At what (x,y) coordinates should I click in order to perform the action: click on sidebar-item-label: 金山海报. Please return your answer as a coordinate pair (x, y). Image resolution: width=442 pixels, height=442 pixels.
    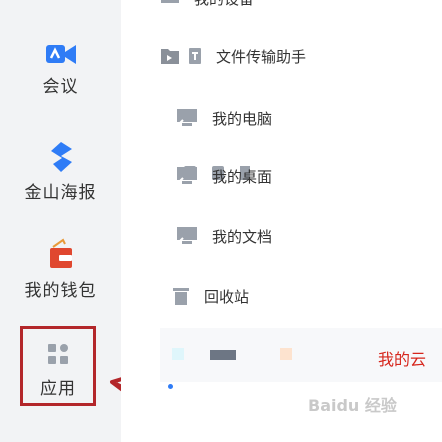
    Looking at the image, I should click on (60, 193).